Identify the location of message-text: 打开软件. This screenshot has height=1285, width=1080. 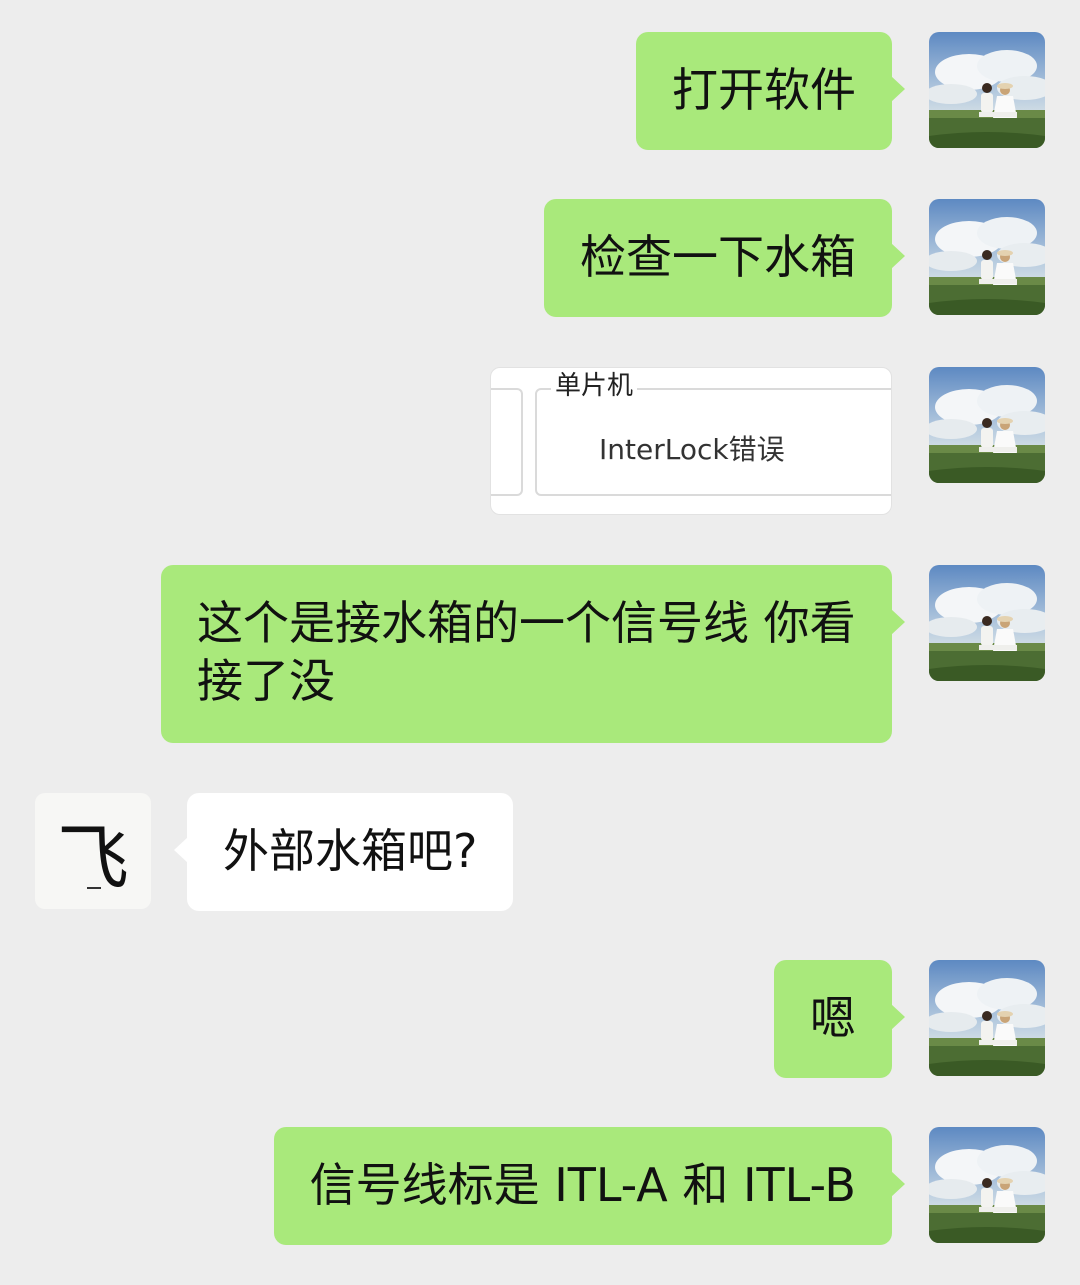
(764, 90).